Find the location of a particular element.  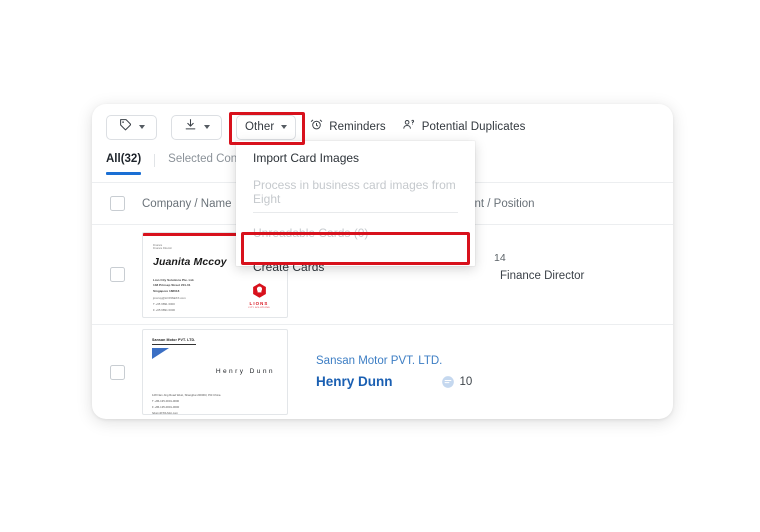

reminders-button: Reminders is located at coordinates (348, 127).